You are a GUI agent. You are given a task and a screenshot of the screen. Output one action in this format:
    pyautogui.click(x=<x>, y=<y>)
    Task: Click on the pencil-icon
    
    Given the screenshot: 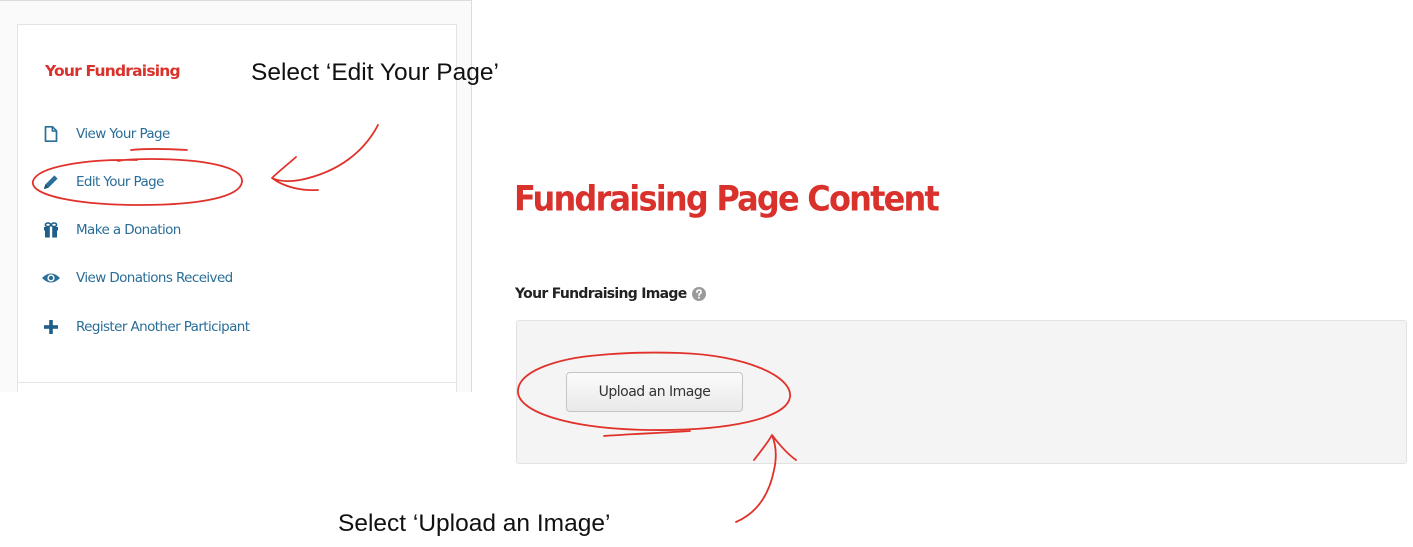 What is the action you would take?
    pyautogui.click(x=51, y=182)
    